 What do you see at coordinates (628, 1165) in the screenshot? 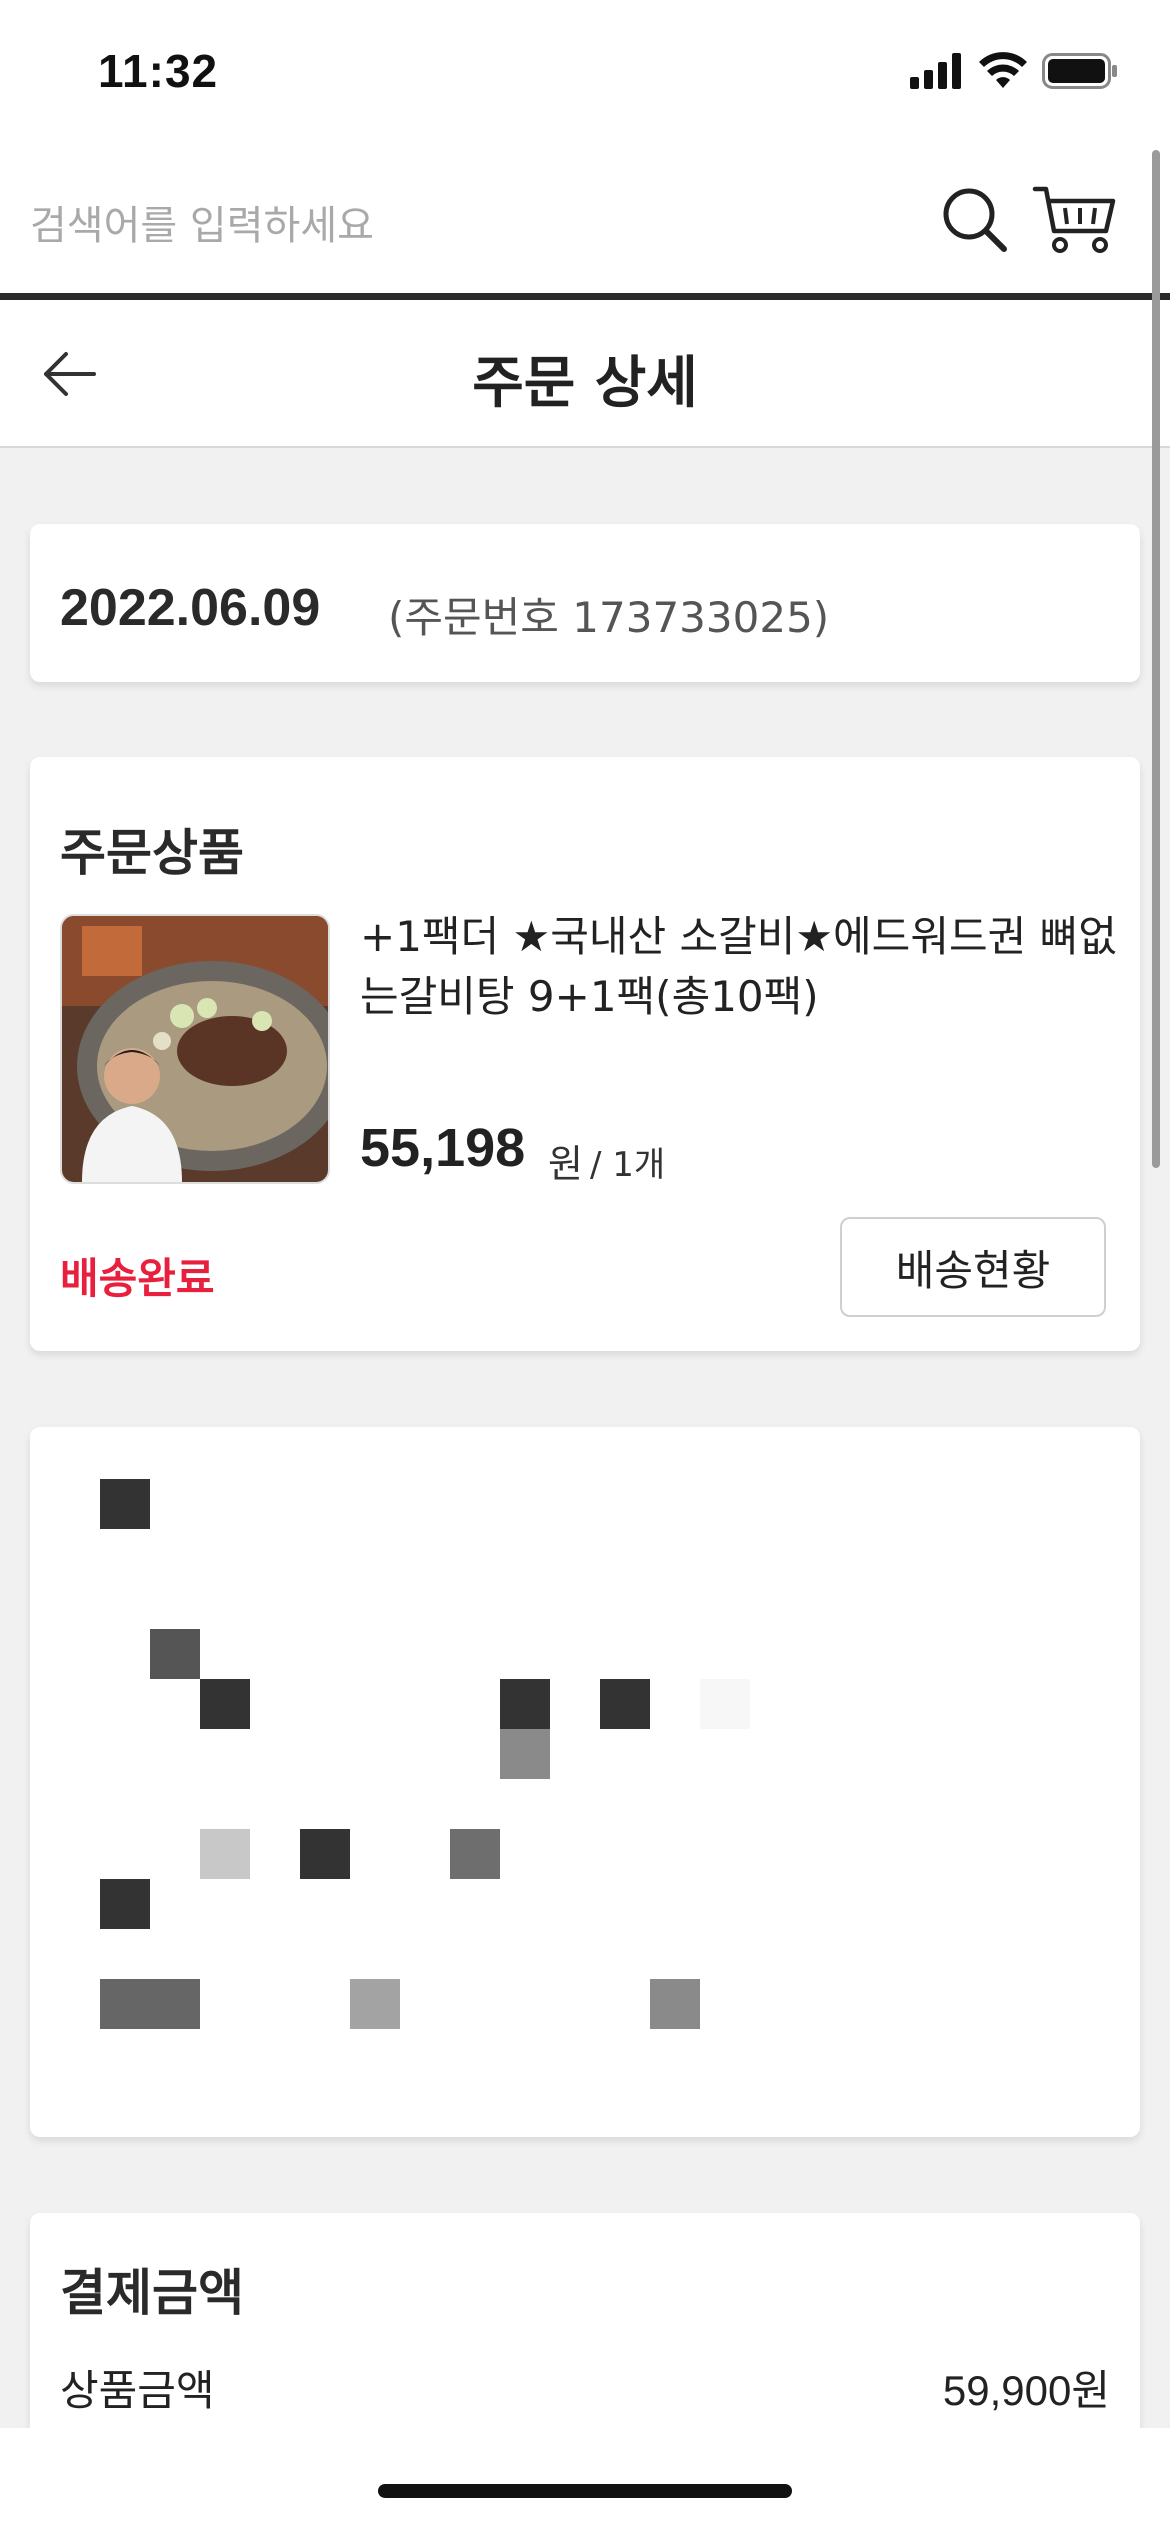
I see `product-quantity: / 1개` at bounding box center [628, 1165].